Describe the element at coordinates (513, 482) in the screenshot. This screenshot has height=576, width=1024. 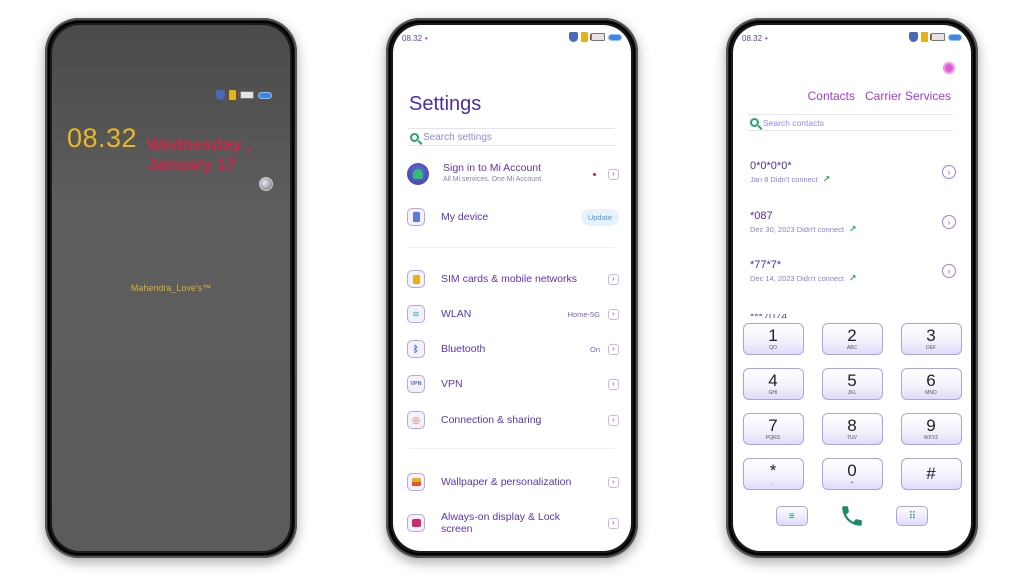
I see `settings-item-wallpaper: Wallpaper & personalization ›` at that location.